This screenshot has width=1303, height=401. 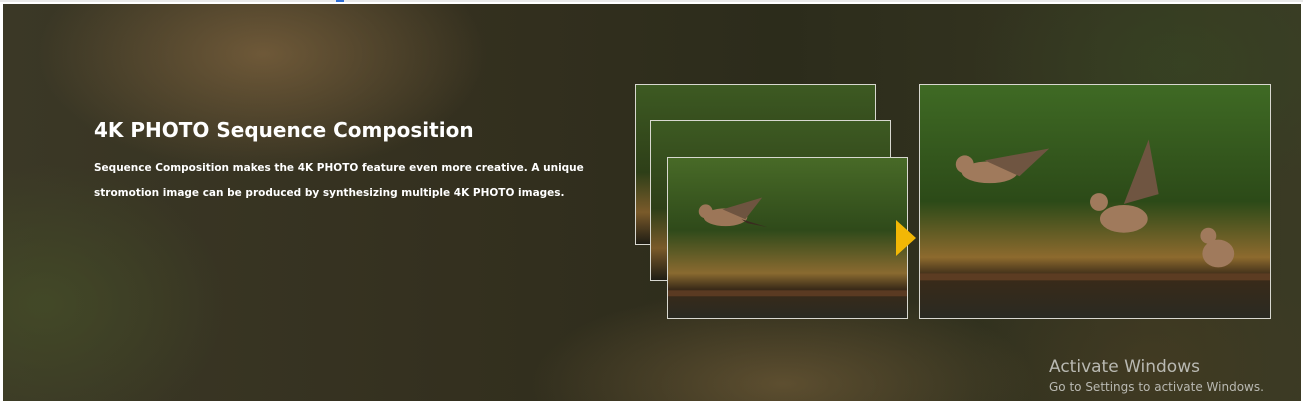 I want to click on feature-title: 4K PHOTO Sequence Composition, so click(x=284, y=130).